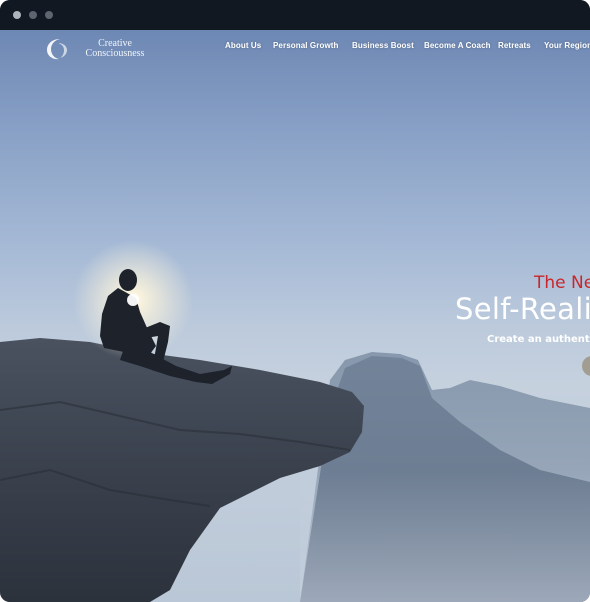 Image resolution: width=590 pixels, height=602 pixels. Describe the element at coordinates (57, 49) in the screenshot. I see `crescent-swirl-icon` at that location.